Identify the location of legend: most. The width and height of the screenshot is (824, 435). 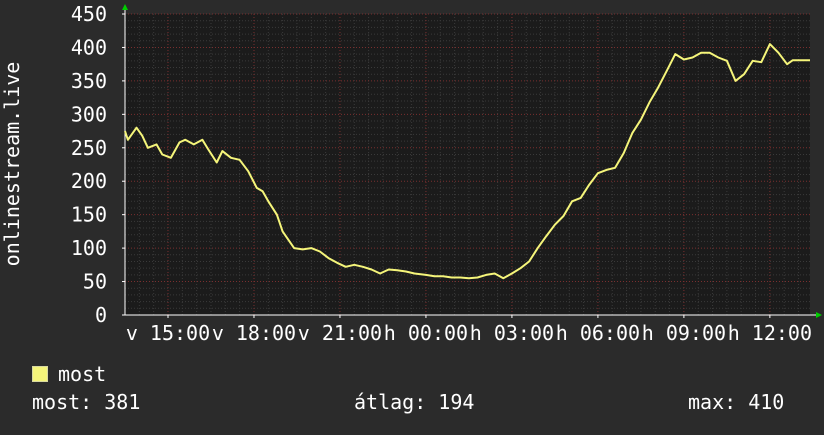
(69, 374).